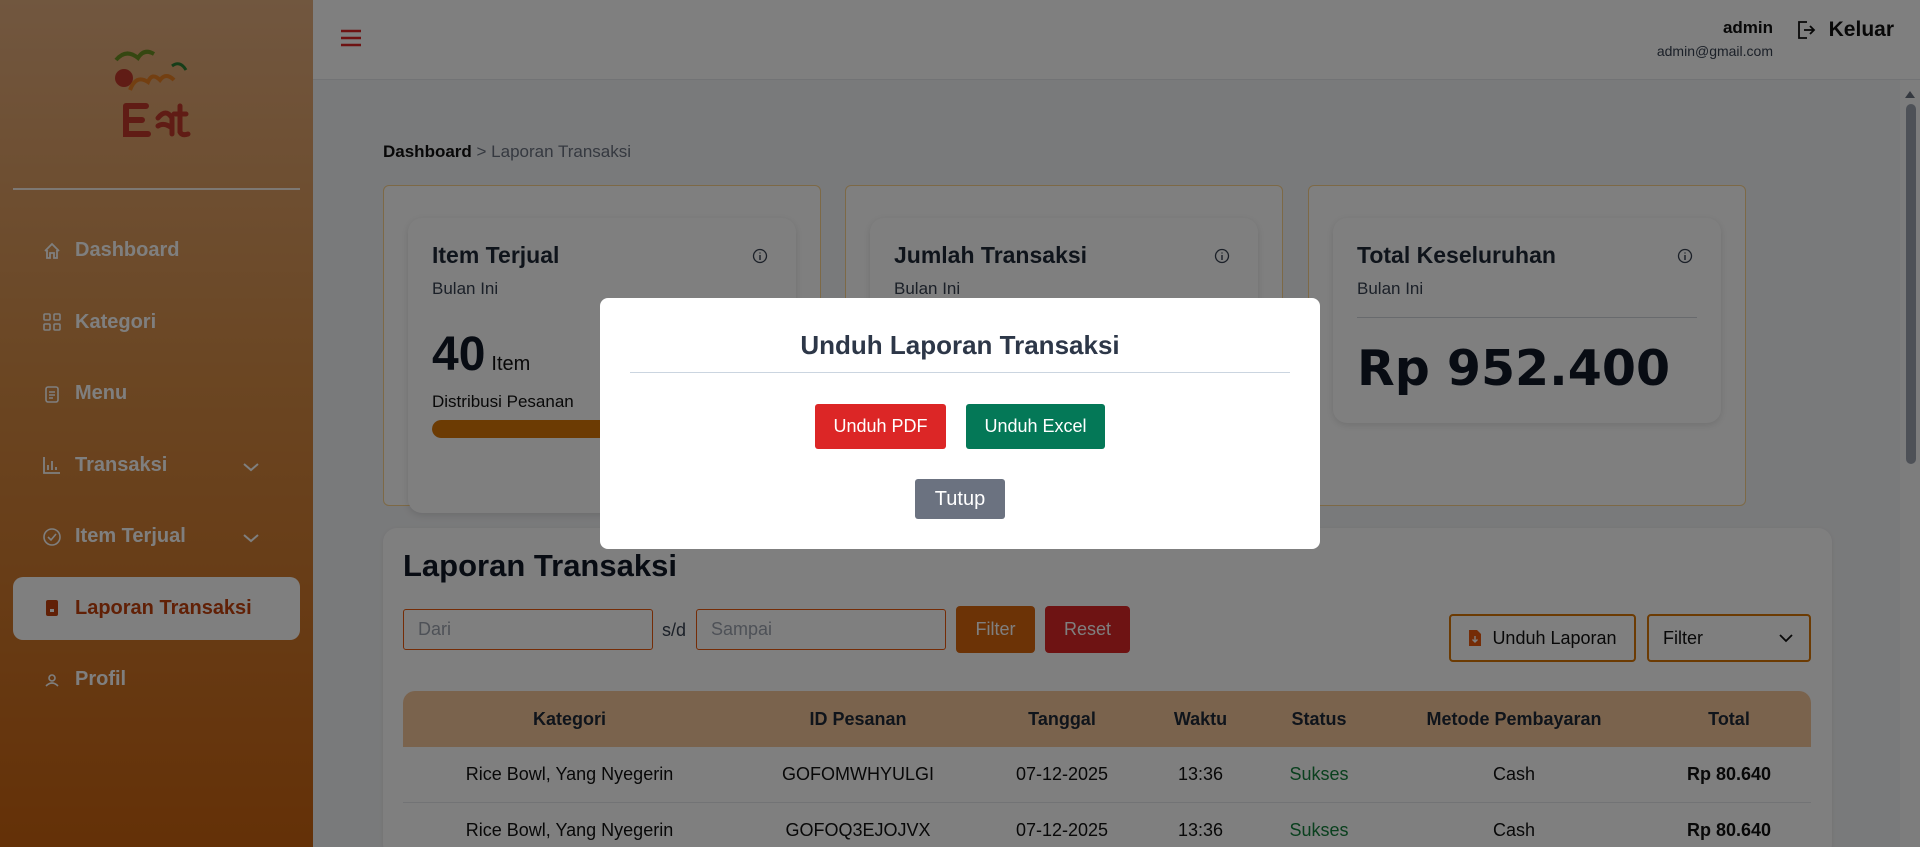 The height and width of the screenshot is (847, 1920). What do you see at coordinates (960, 499) in the screenshot?
I see `close-modal-button: Tutup` at bounding box center [960, 499].